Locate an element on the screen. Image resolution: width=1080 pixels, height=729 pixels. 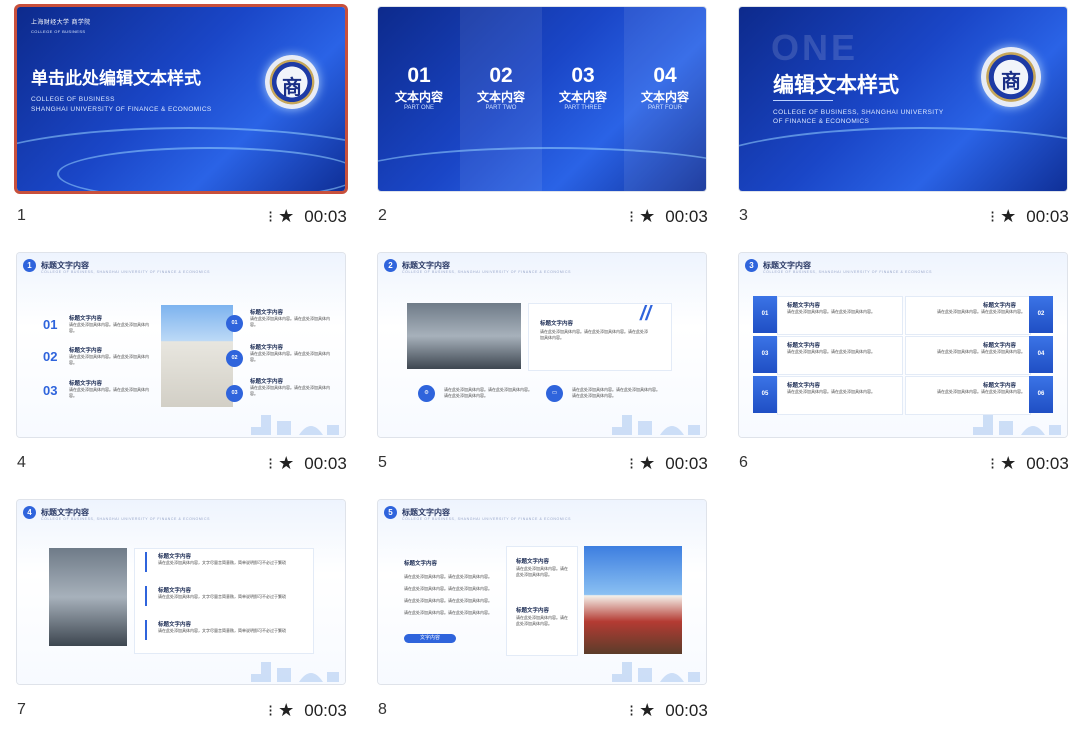
section-badge: 2 is located at coordinates (390, 265).